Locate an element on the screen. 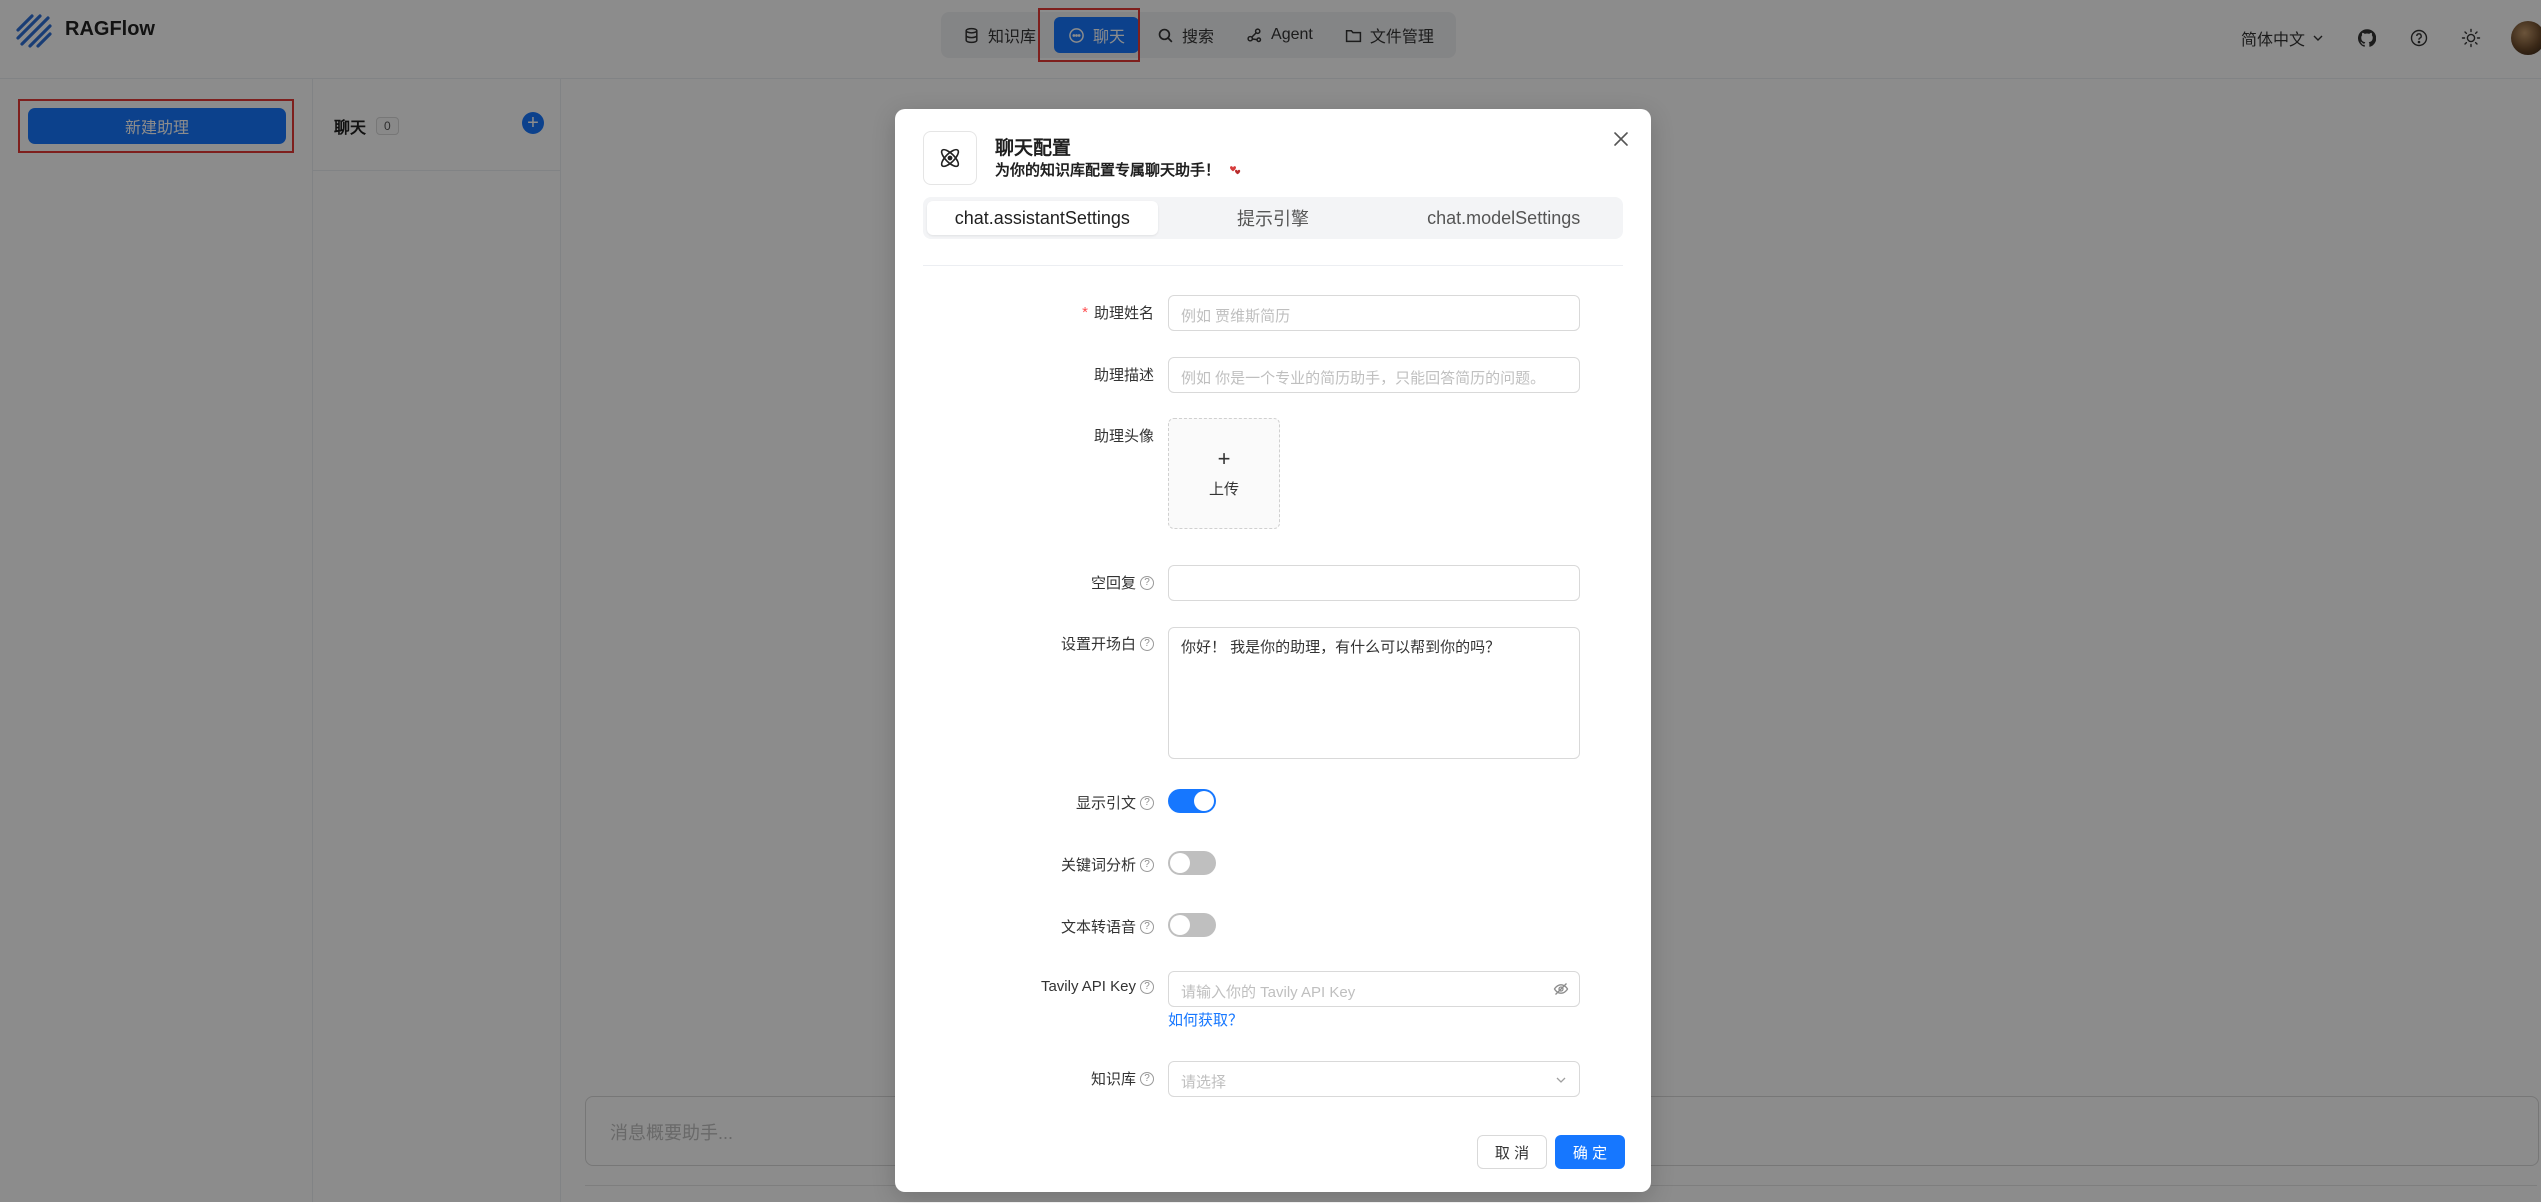 Image resolution: width=2541 pixels, height=1203 pixels. placeholder: 例如 你是一个专业的简历助手，只能回答简历的问题。 is located at coordinates (1363, 378).